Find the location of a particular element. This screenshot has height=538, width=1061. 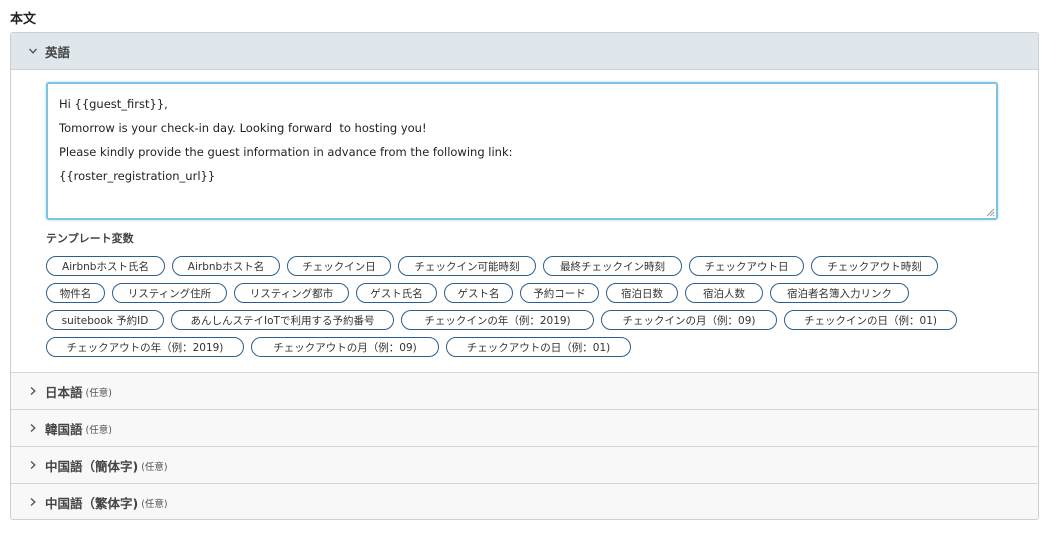

template-variables-title: テンプレート変数 is located at coordinates (90, 238).